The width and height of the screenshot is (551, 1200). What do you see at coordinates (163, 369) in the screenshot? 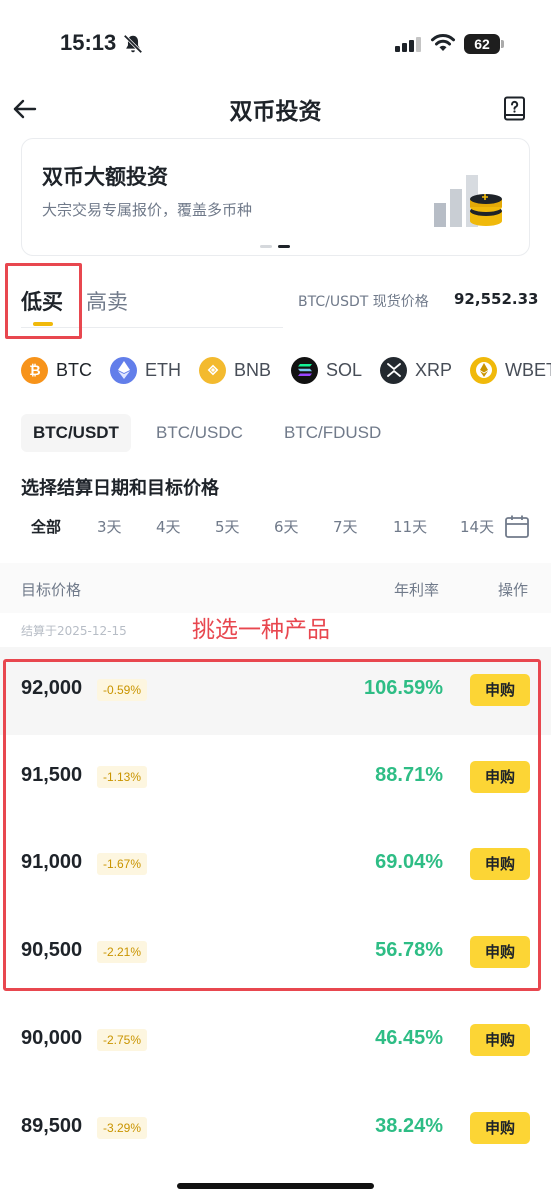
I see `coin-label: ETH` at bounding box center [163, 369].